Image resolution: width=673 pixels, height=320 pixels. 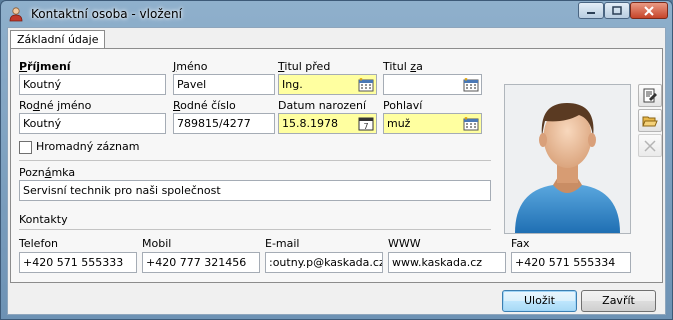 What do you see at coordinates (157, 243) in the screenshot?
I see `mobile-label: Mobil` at bounding box center [157, 243].